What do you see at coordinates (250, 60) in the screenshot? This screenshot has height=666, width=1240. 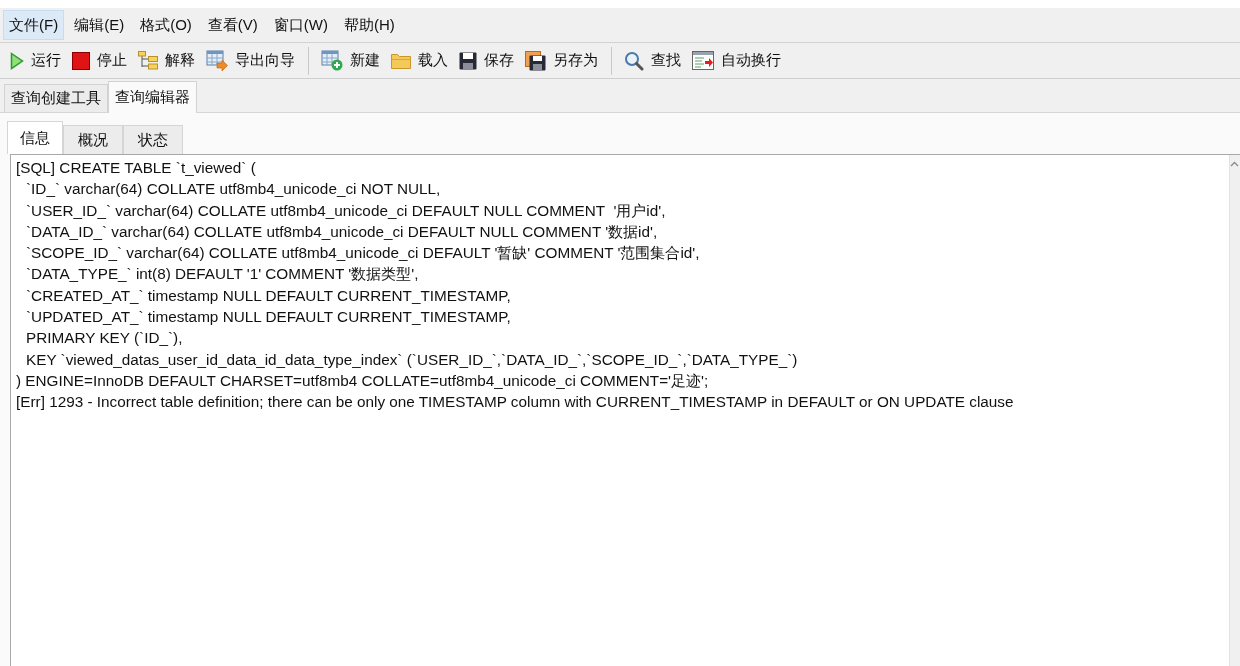 I see `toolbar-button: 导出向导` at bounding box center [250, 60].